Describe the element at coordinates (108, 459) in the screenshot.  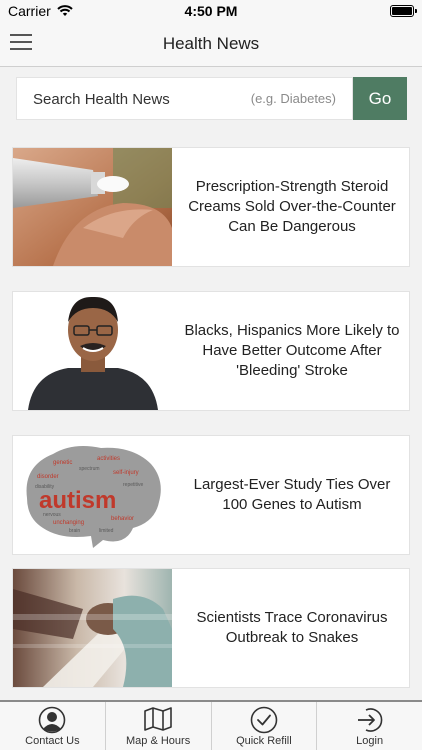
I see `svg-text: activities` at that location.